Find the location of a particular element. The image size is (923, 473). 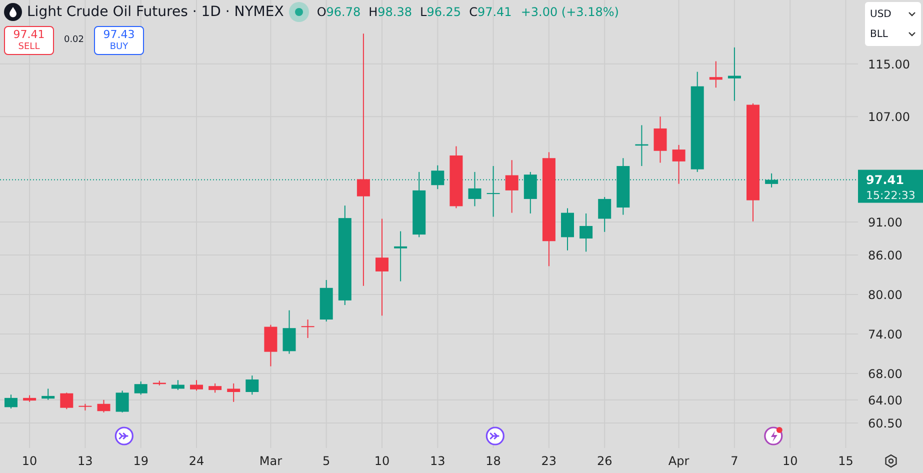

lightning-icon is located at coordinates (773, 436).